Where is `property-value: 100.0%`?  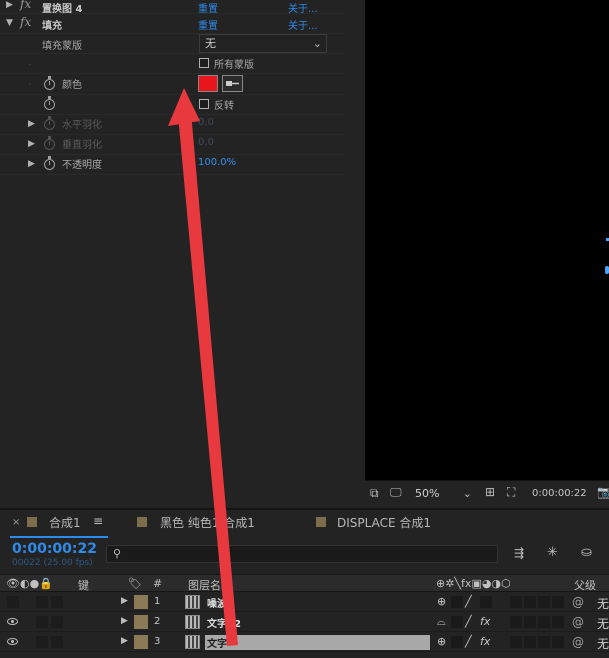
property-value: 100.0% is located at coordinates (217, 162).